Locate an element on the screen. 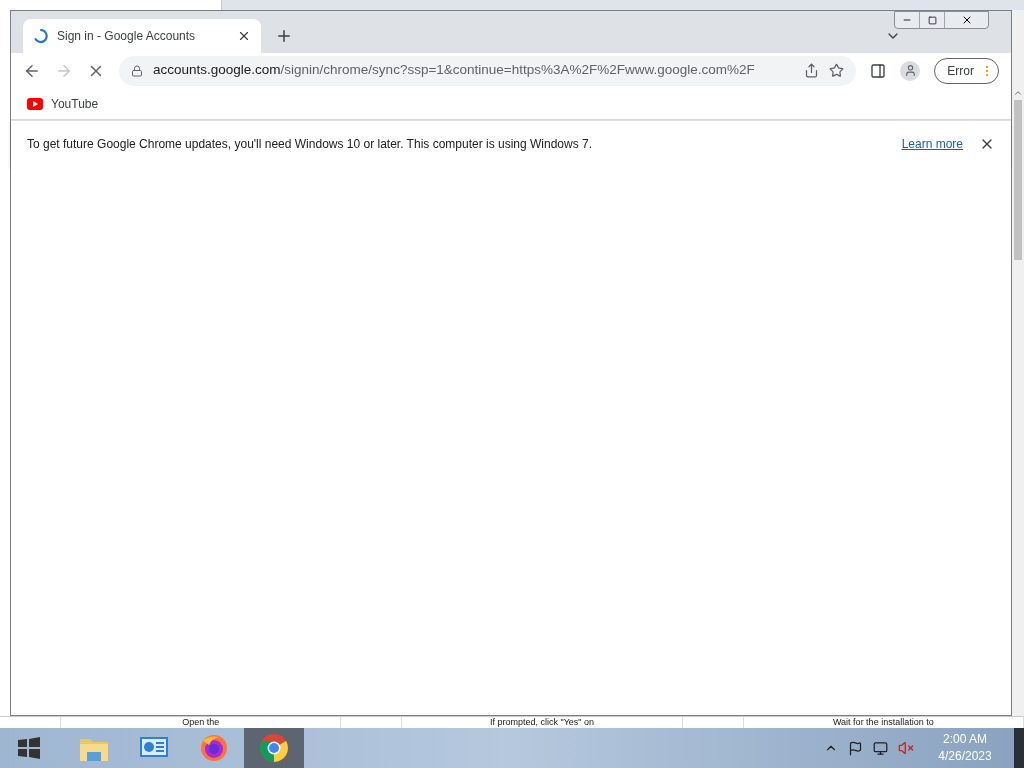 This screenshot has height=768, width=1024. clock-date: 4/26/2023 is located at coordinates (965, 756).